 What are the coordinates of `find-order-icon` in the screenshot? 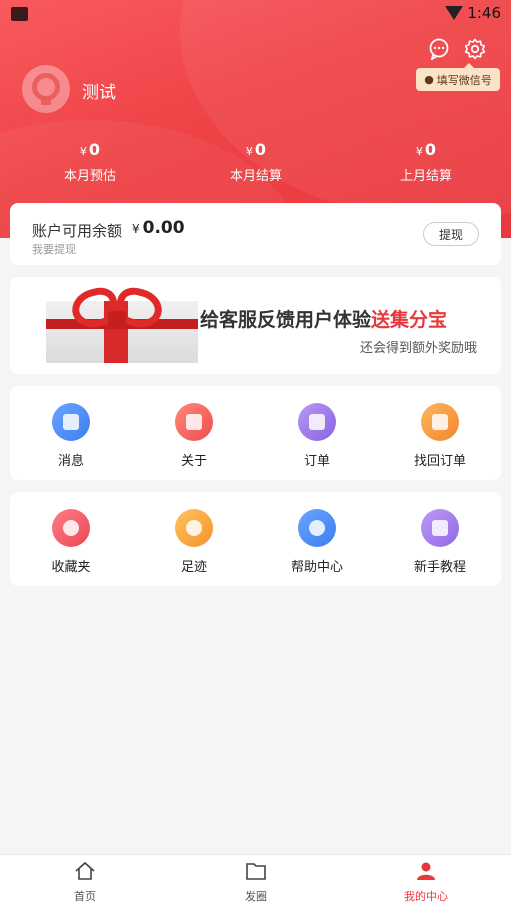 It's located at (440, 422).